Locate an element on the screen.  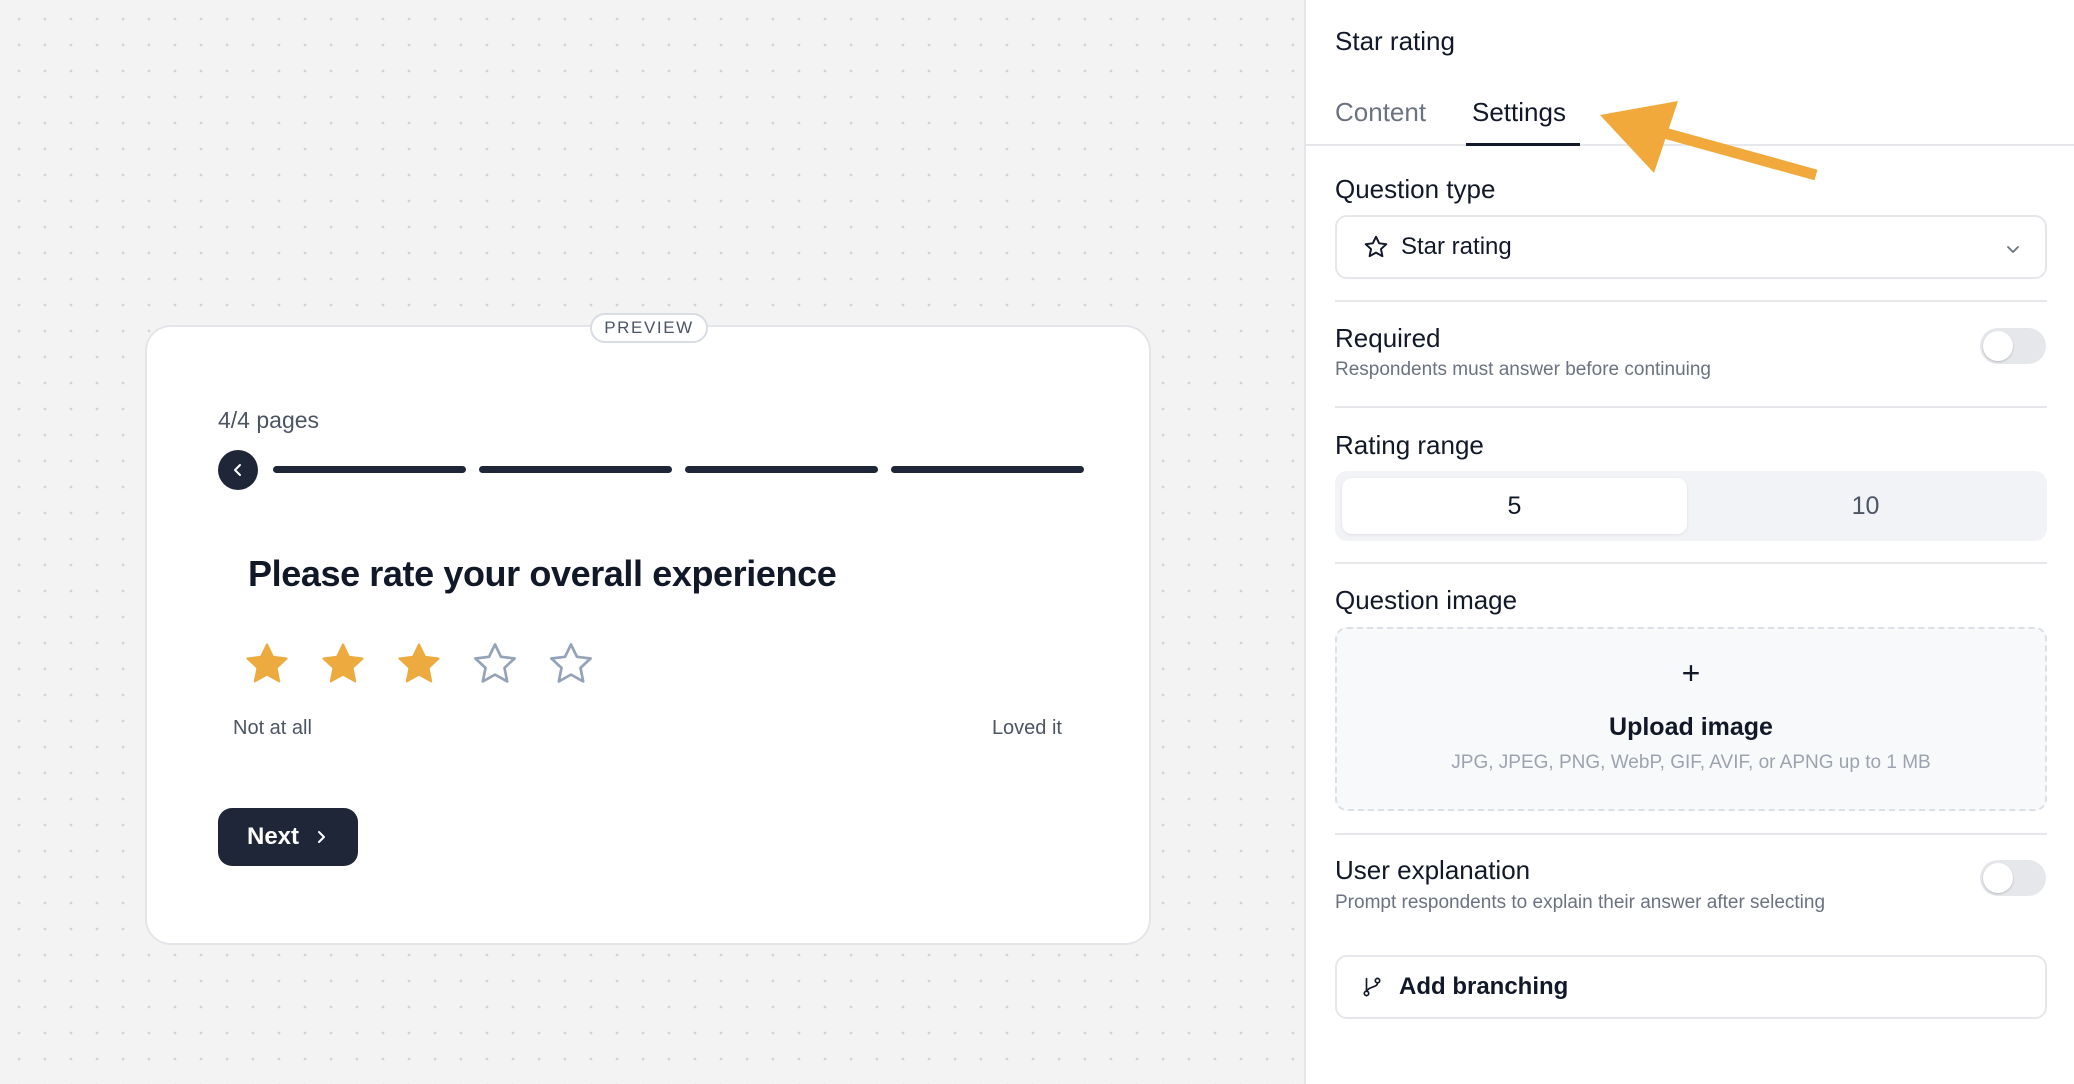
panel-title: Star rating is located at coordinates (1395, 41).